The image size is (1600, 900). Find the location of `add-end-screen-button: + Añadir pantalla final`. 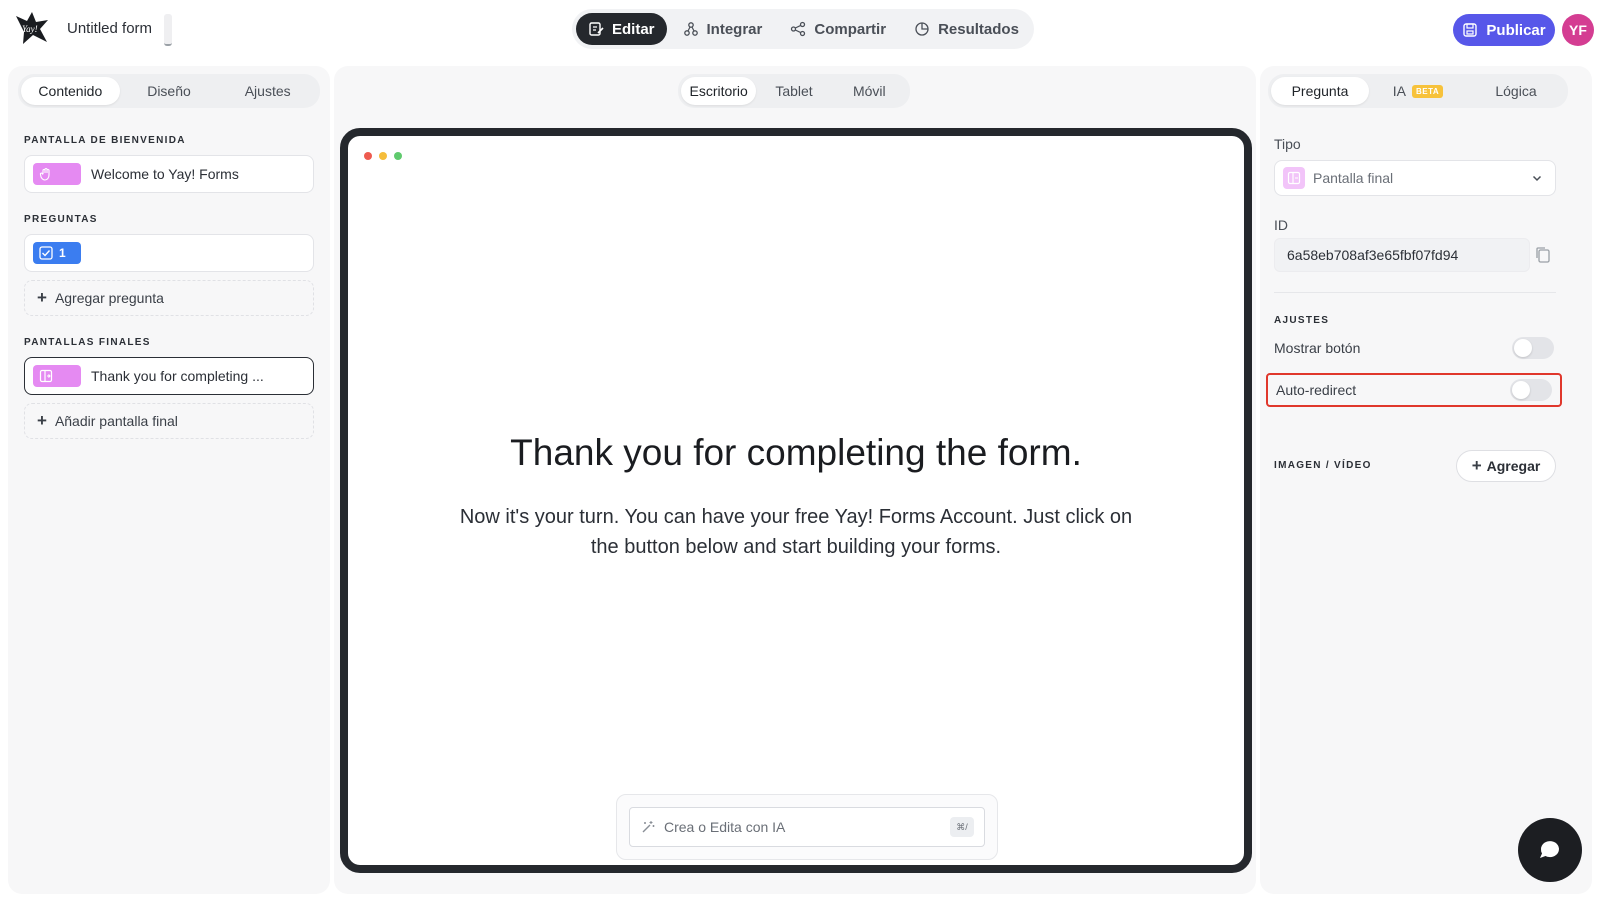

add-end-screen-button: + Añadir pantalla final is located at coordinates (169, 421).